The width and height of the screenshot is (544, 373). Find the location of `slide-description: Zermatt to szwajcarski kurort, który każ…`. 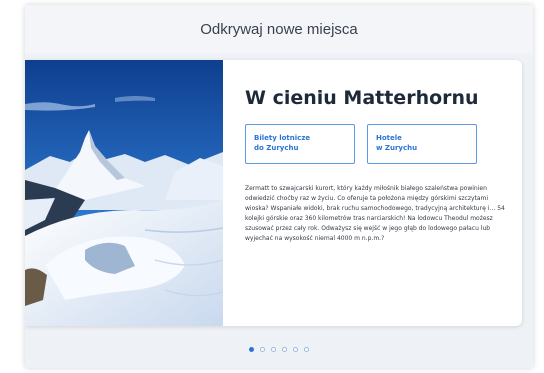

slide-description: Zermatt to szwajcarski kurort, który każ… is located at coordinates (375, 213).